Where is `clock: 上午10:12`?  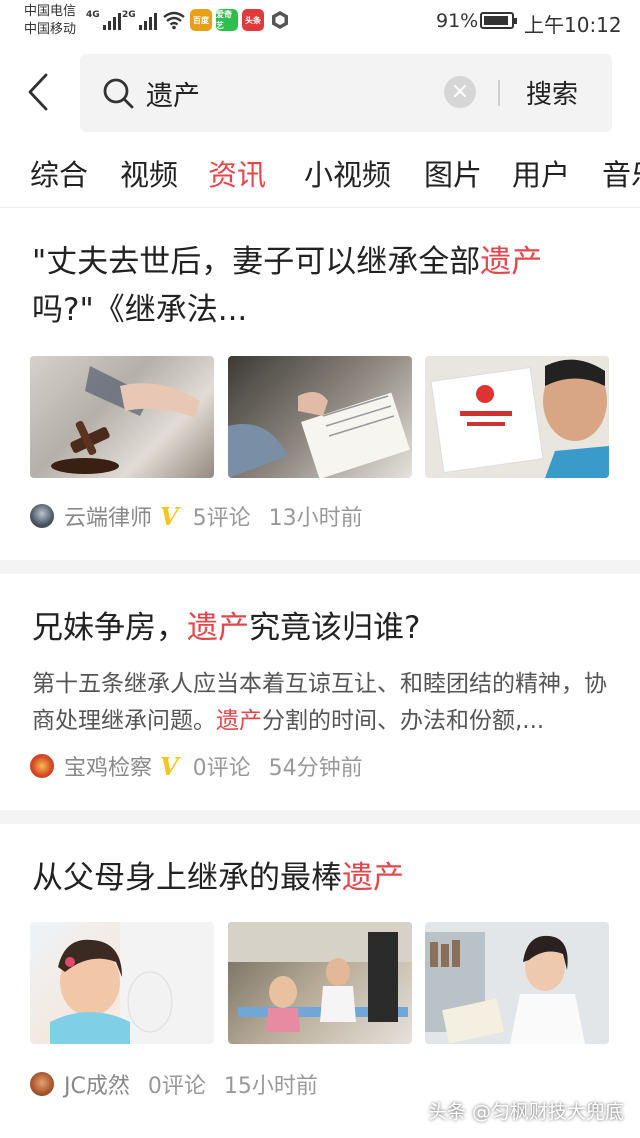 clock: 上午10:12 is located at coordinates (573, 25).